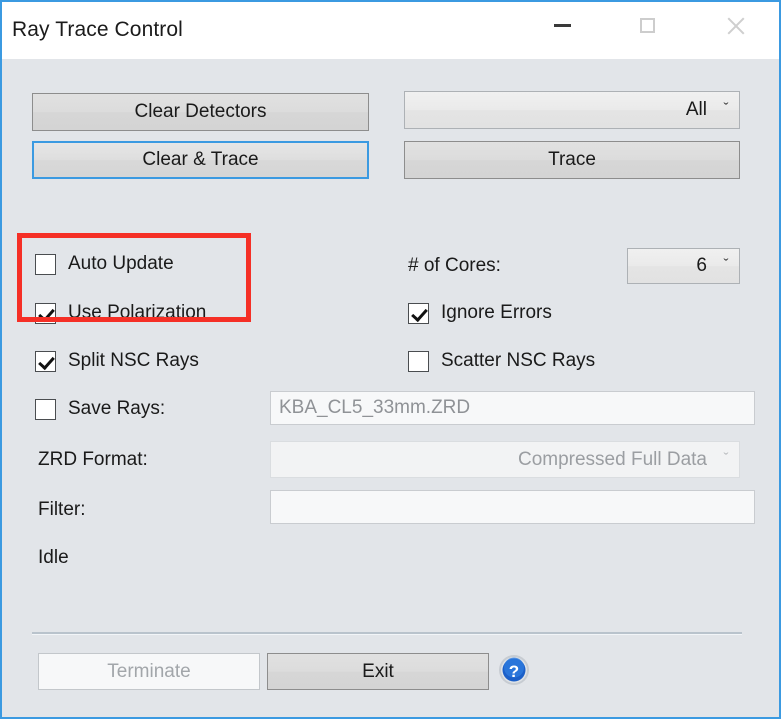  I want to click on checkbox-split-nsc-rays: Split NSC Rays, so click(117, 361).